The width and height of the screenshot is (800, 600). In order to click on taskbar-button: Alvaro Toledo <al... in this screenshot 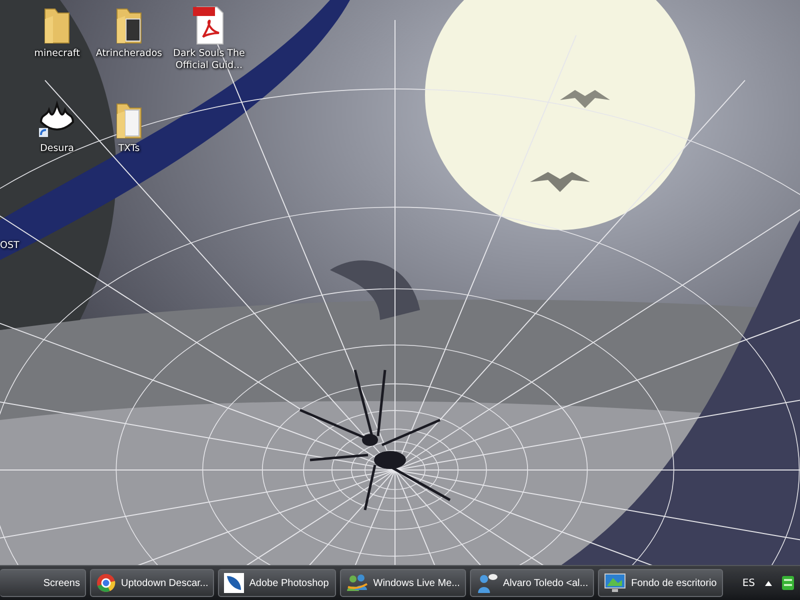, I will do `click(532, 583)`.